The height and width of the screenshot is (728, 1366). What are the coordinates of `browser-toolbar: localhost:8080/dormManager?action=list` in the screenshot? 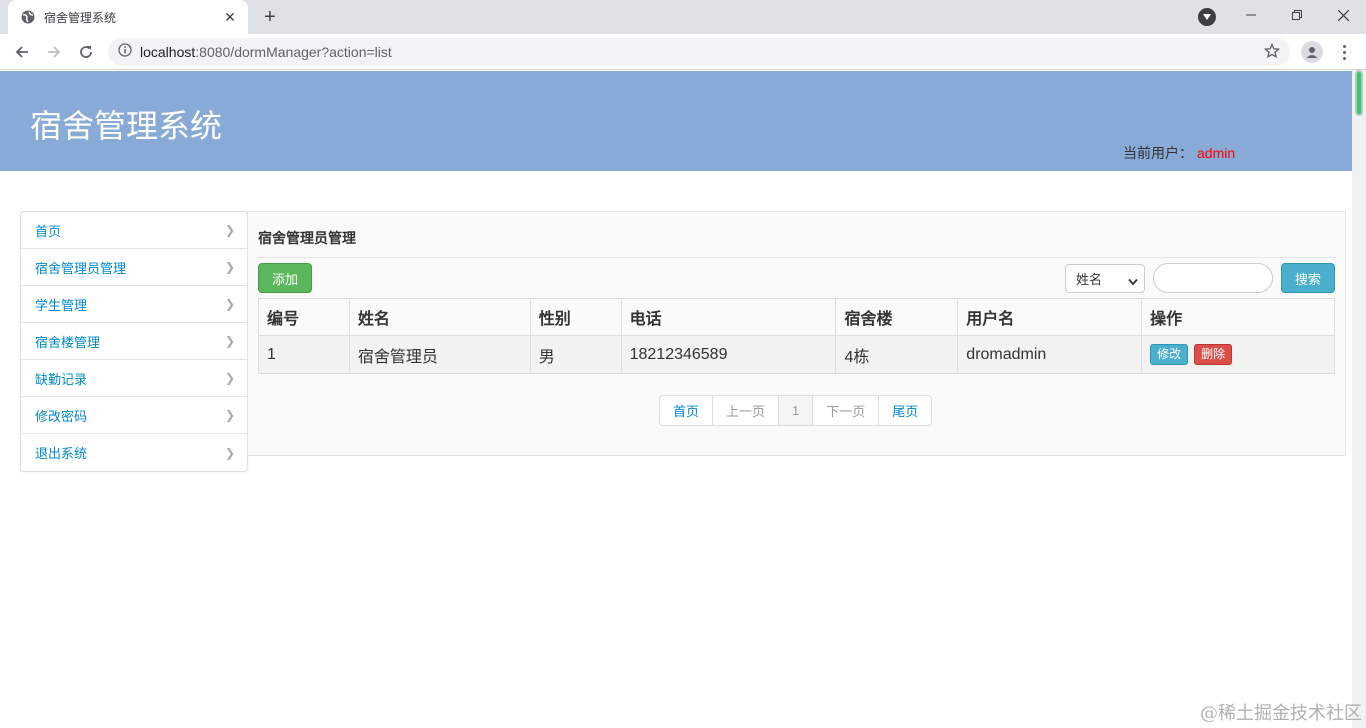 It's located at (683, 52).